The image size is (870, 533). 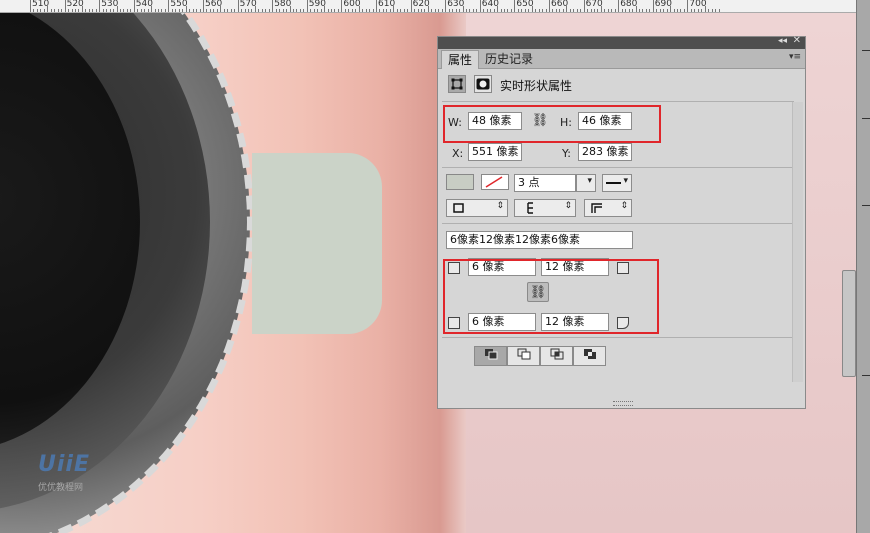 I want to click on bottom-right-radius-field: 12 像素, so click(x=575, y=322).